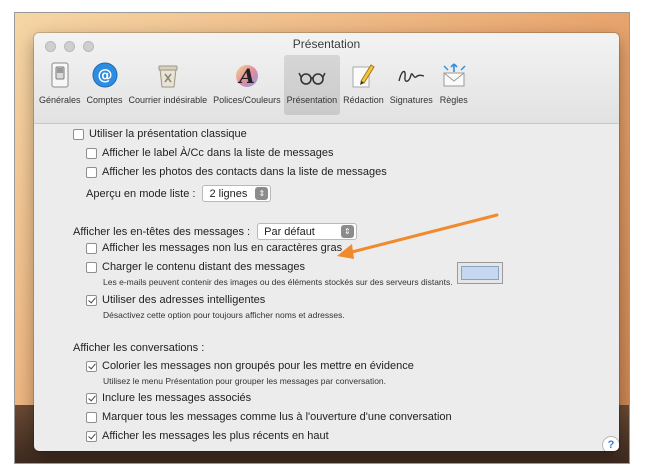 This screenshot has width=645, height=470. I want to click on tab-label: Règles, so click(453, 100).